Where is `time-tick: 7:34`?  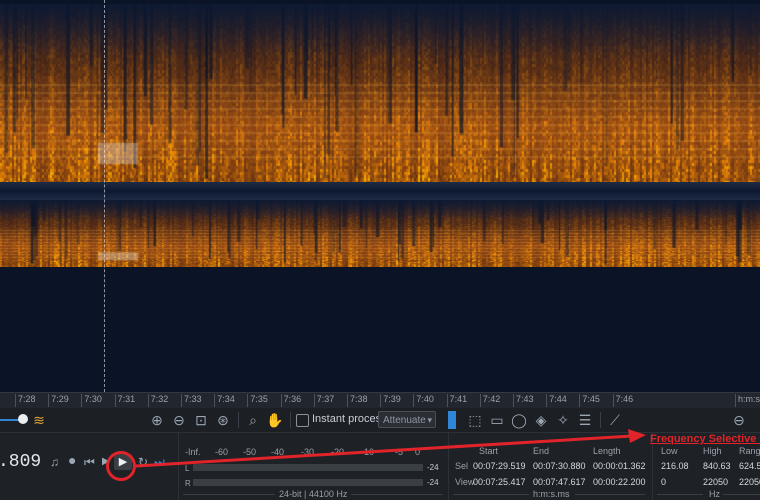
time-tick: 7:34 is located at coordinates (224, 400).